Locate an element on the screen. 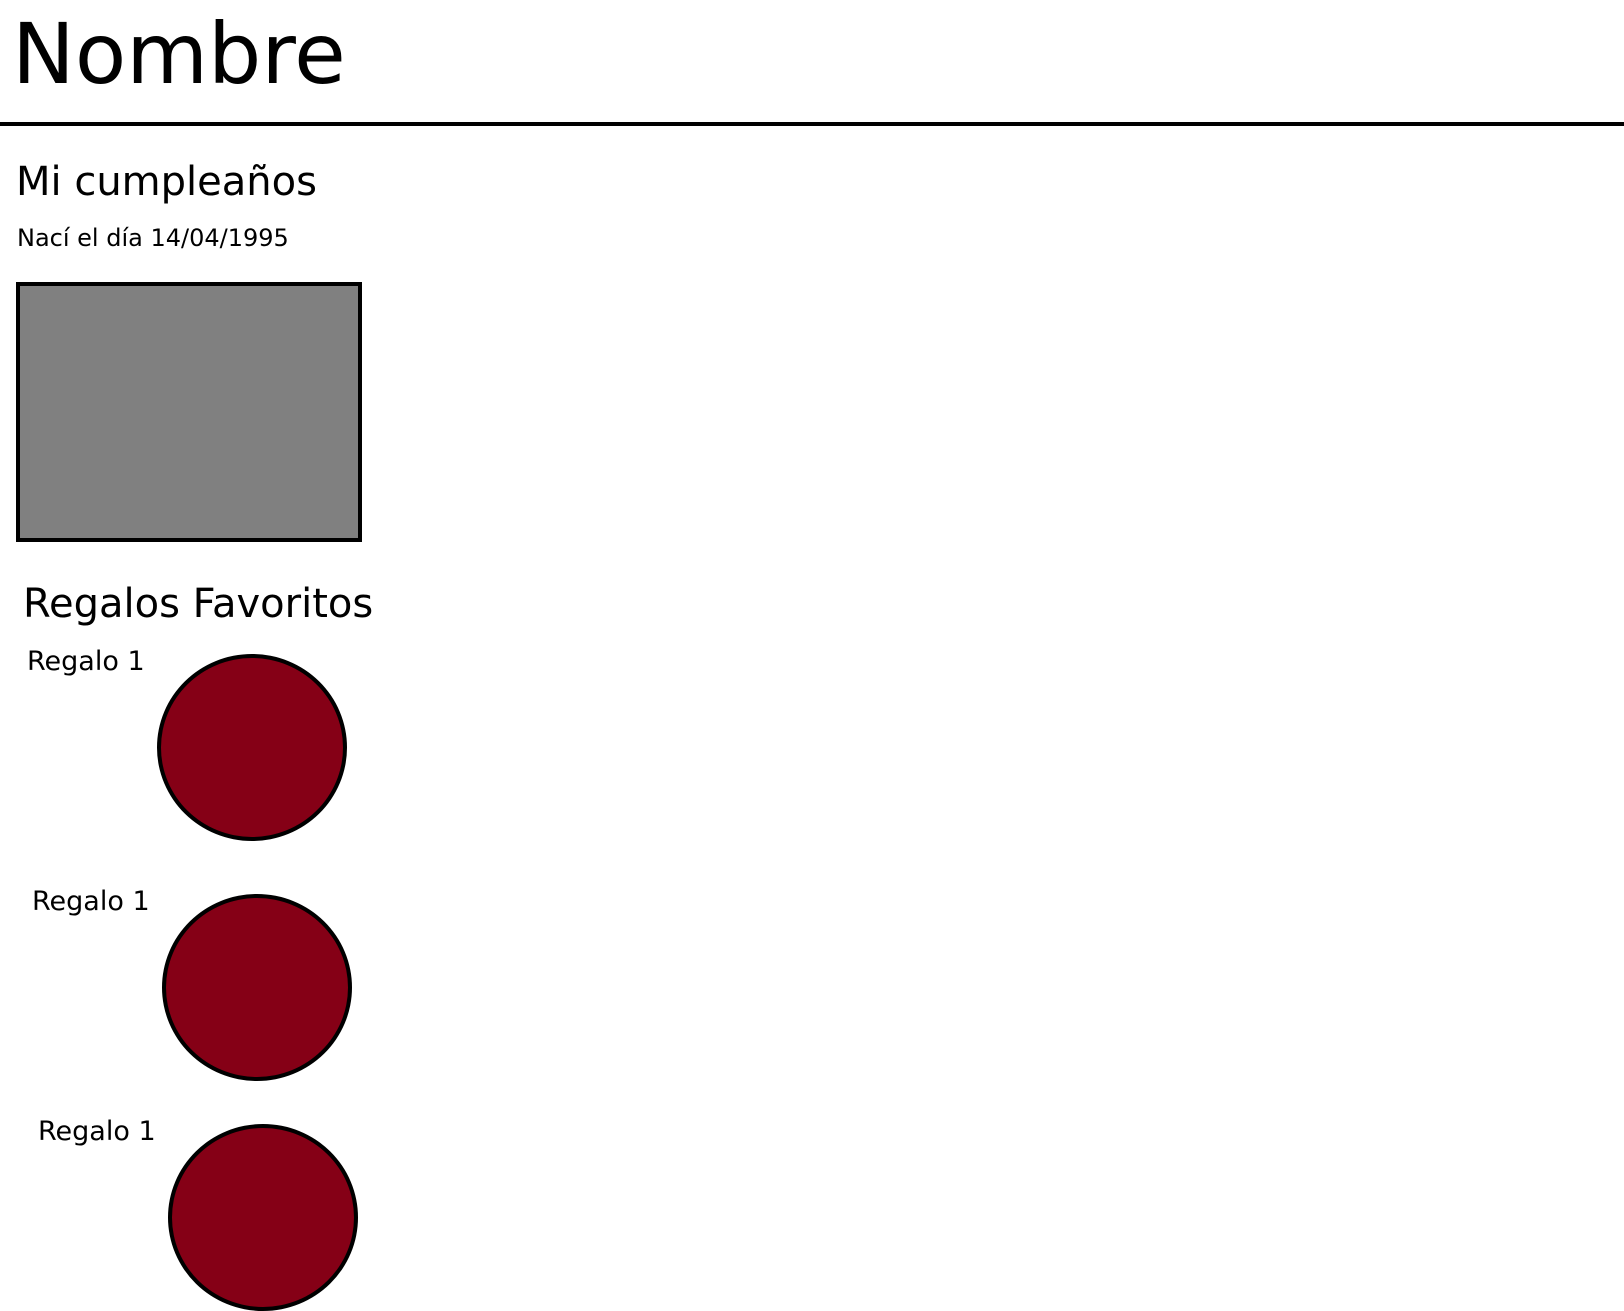 This screenshot has height=1311, width=1624. photo-placeholder is located at coordinates (189, 412).